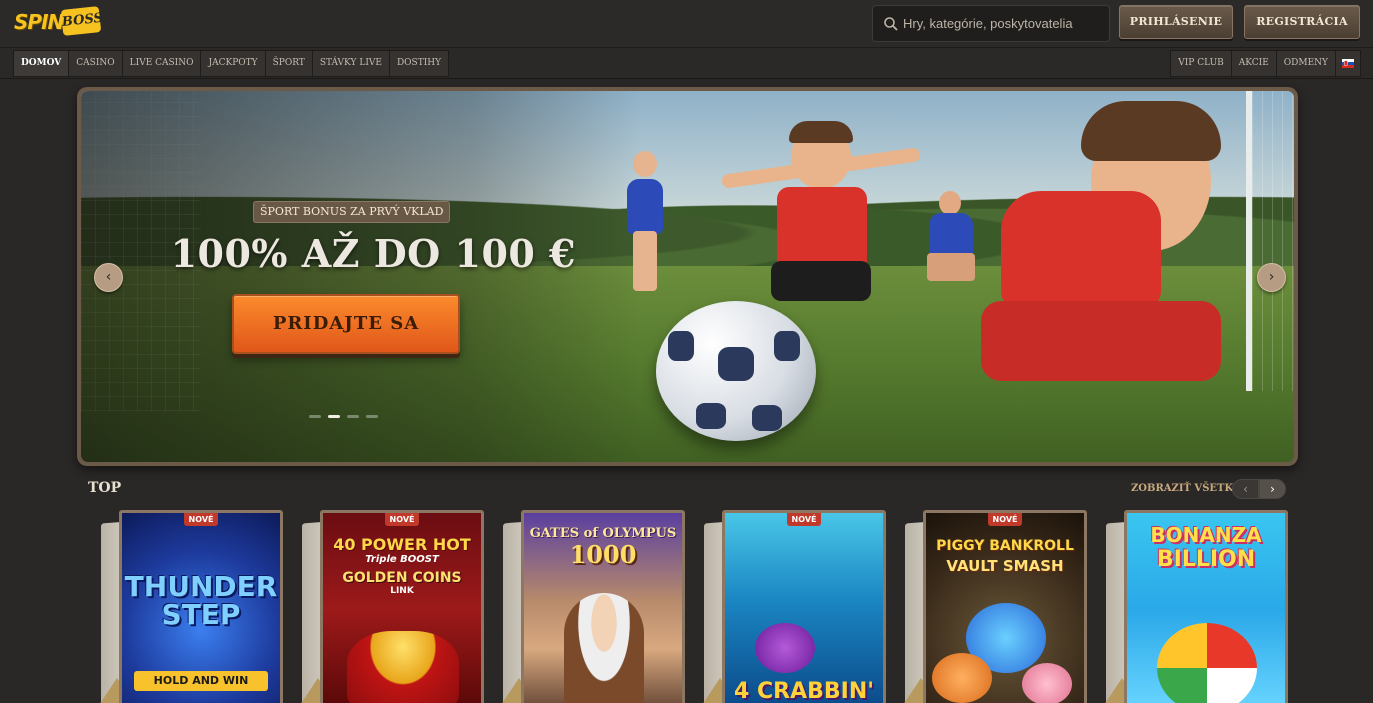  I want to click on carousel-prev-icon: ‹, so click(108, 277).